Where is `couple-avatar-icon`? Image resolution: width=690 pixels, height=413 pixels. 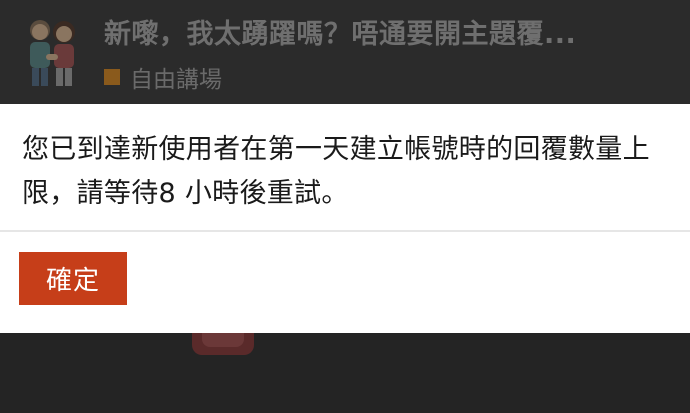
couple-avatar-icon is located at coordinates (52, 53).